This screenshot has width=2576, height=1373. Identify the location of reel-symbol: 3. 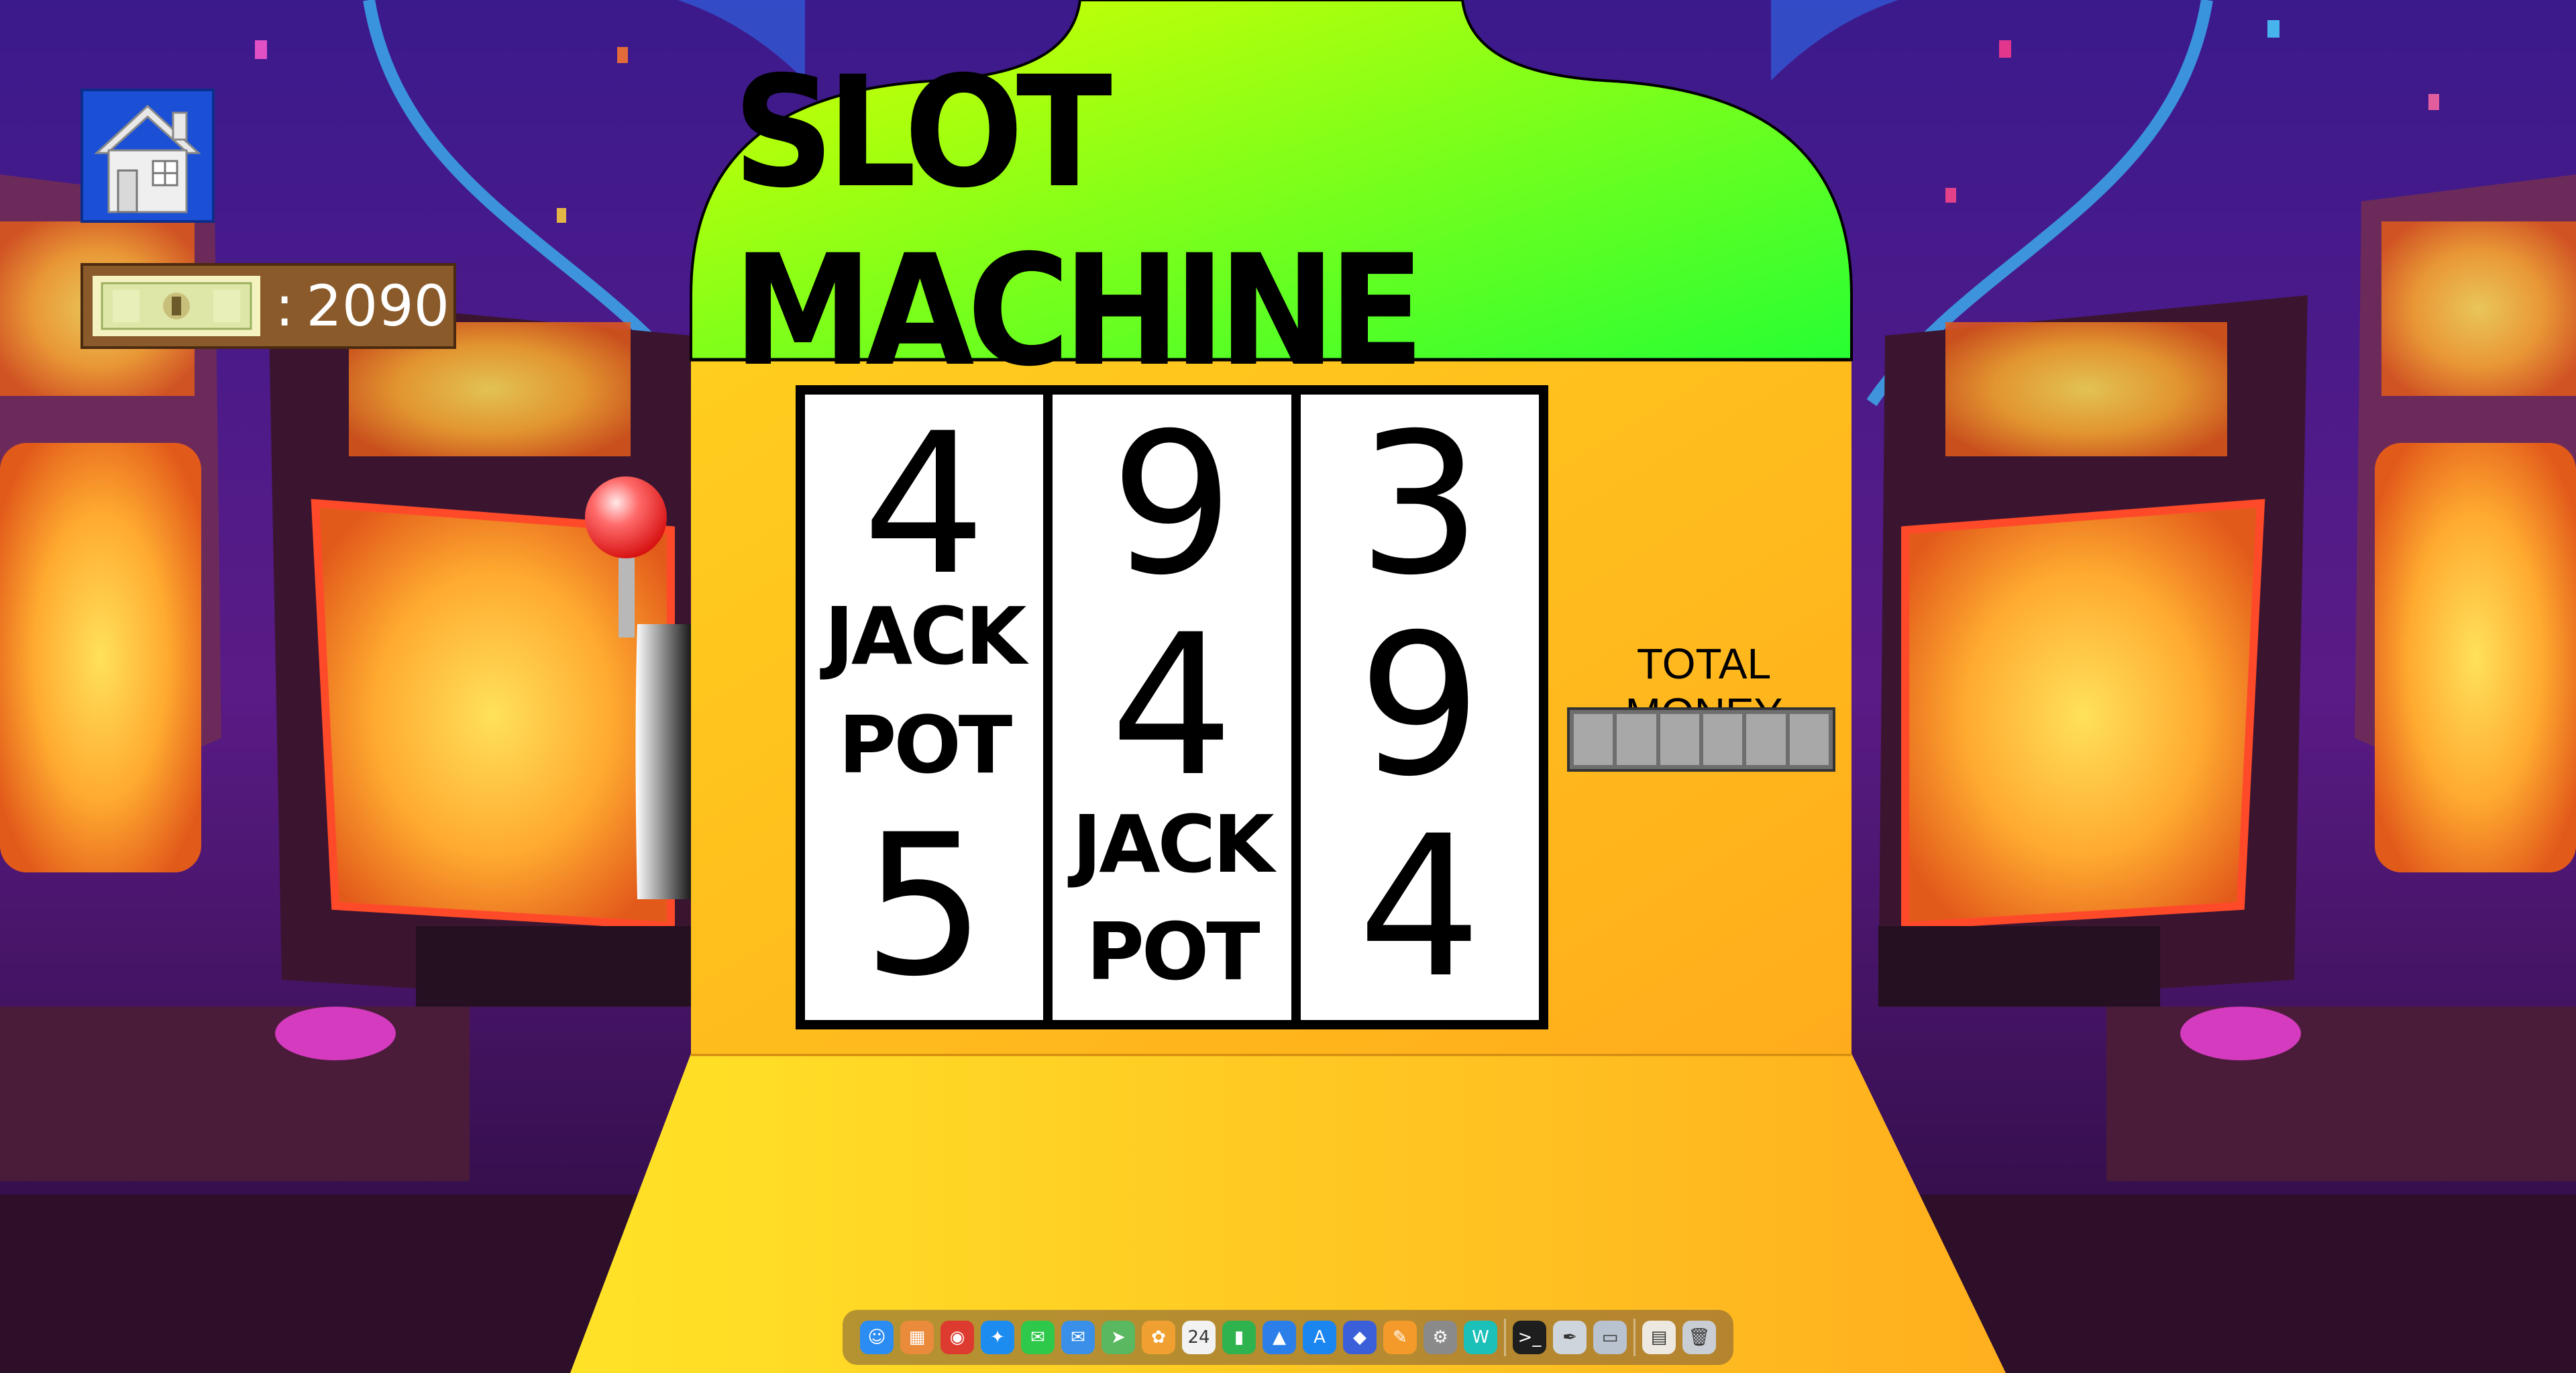
(1420, 506).